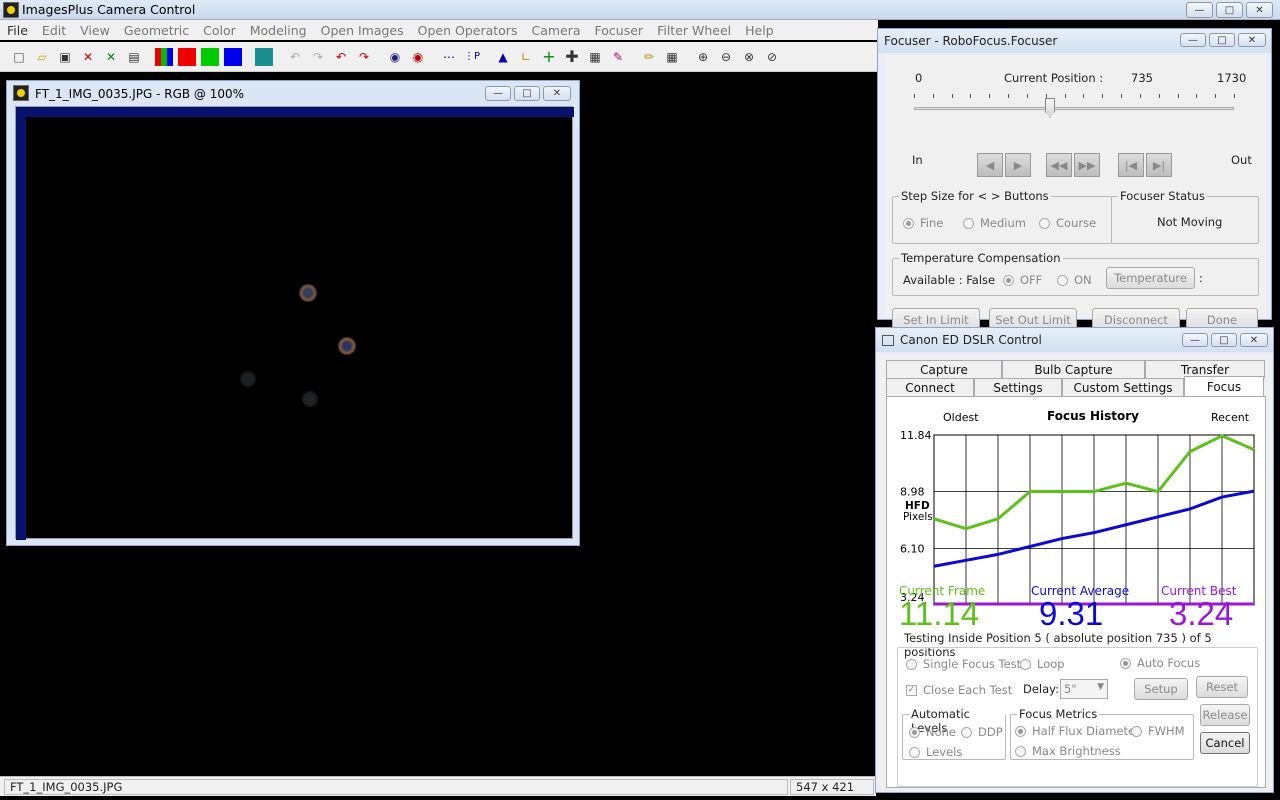 The height and width of the screenshot is (800, 1280). Describe the element at coordinates (1259, 10) in the screenshot. I see `close-icon: ✕` at that location.